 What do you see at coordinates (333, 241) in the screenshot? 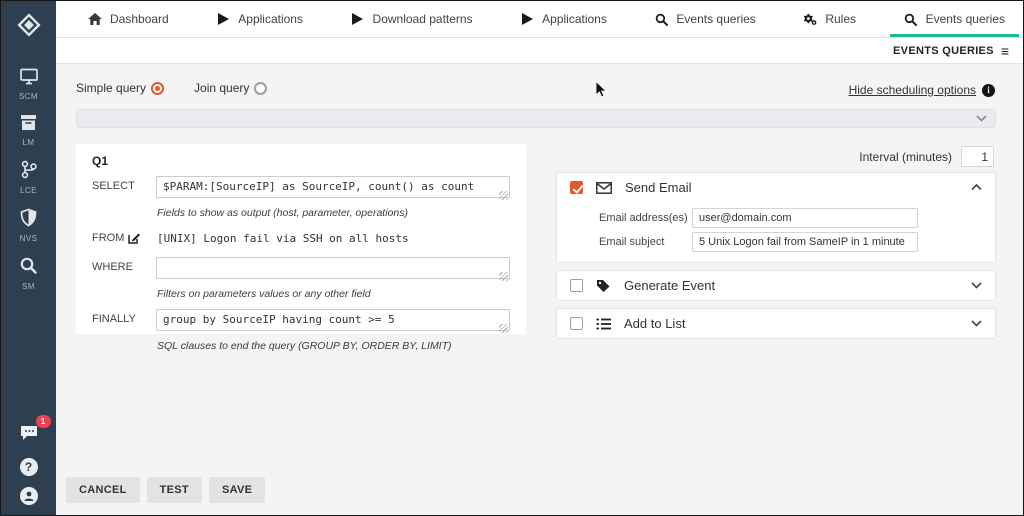
I see `from-value: [UNIX] Logon fail via SSH on all hosts` at bounding box center [333, 241].